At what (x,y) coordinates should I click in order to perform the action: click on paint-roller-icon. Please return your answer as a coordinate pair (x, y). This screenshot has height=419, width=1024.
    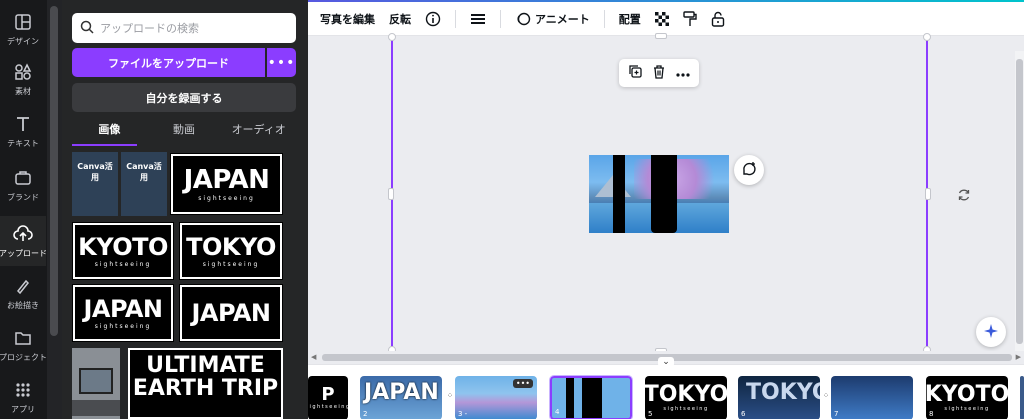
    Looking at the image, I should click on (690, 18).